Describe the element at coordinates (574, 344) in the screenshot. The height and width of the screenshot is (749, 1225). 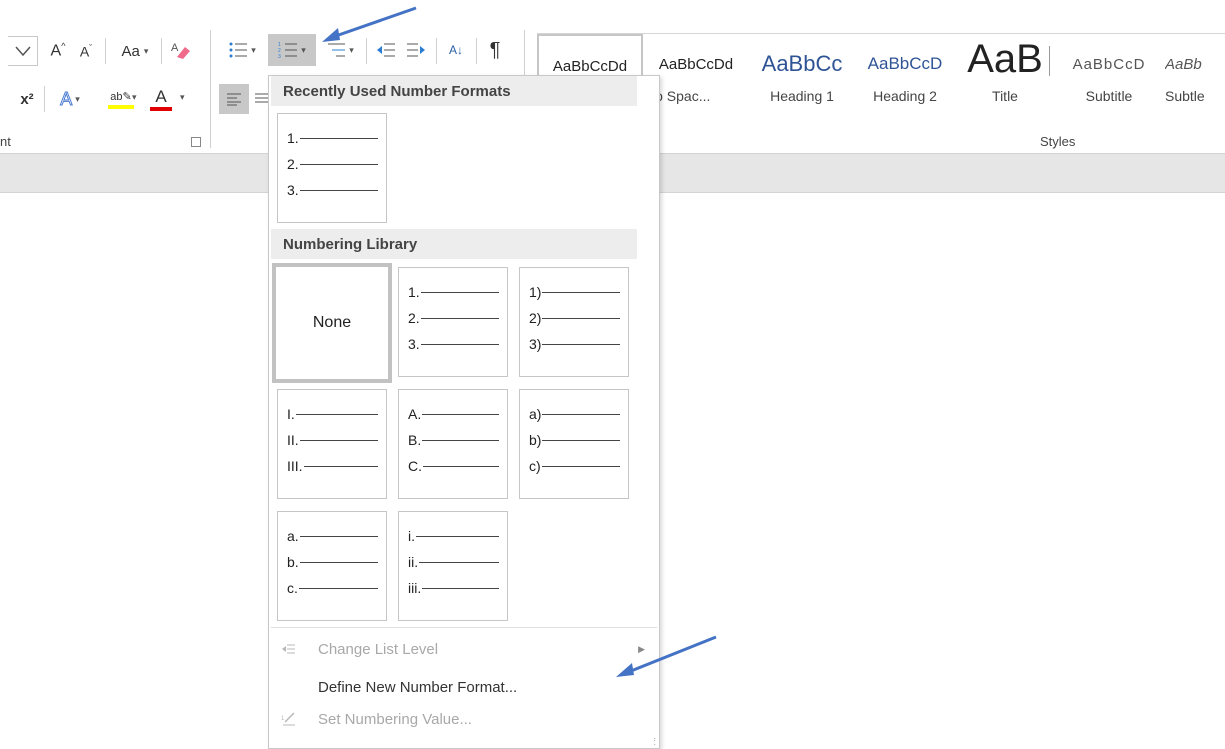
I see `list-row: 3)` at that location.